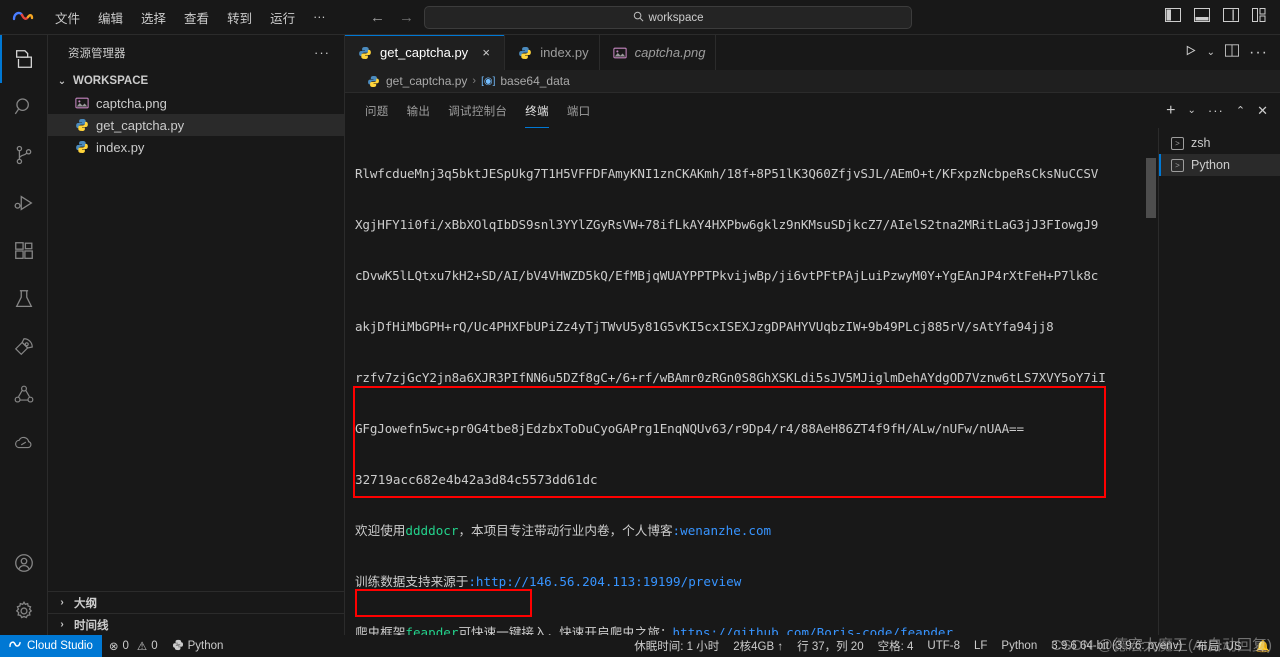 The height and width of the screenshot is (657, 1280). Describe the element at coordinates (419, 110) in the screenshot. I see `panel-tab-output: 输出` at that location.